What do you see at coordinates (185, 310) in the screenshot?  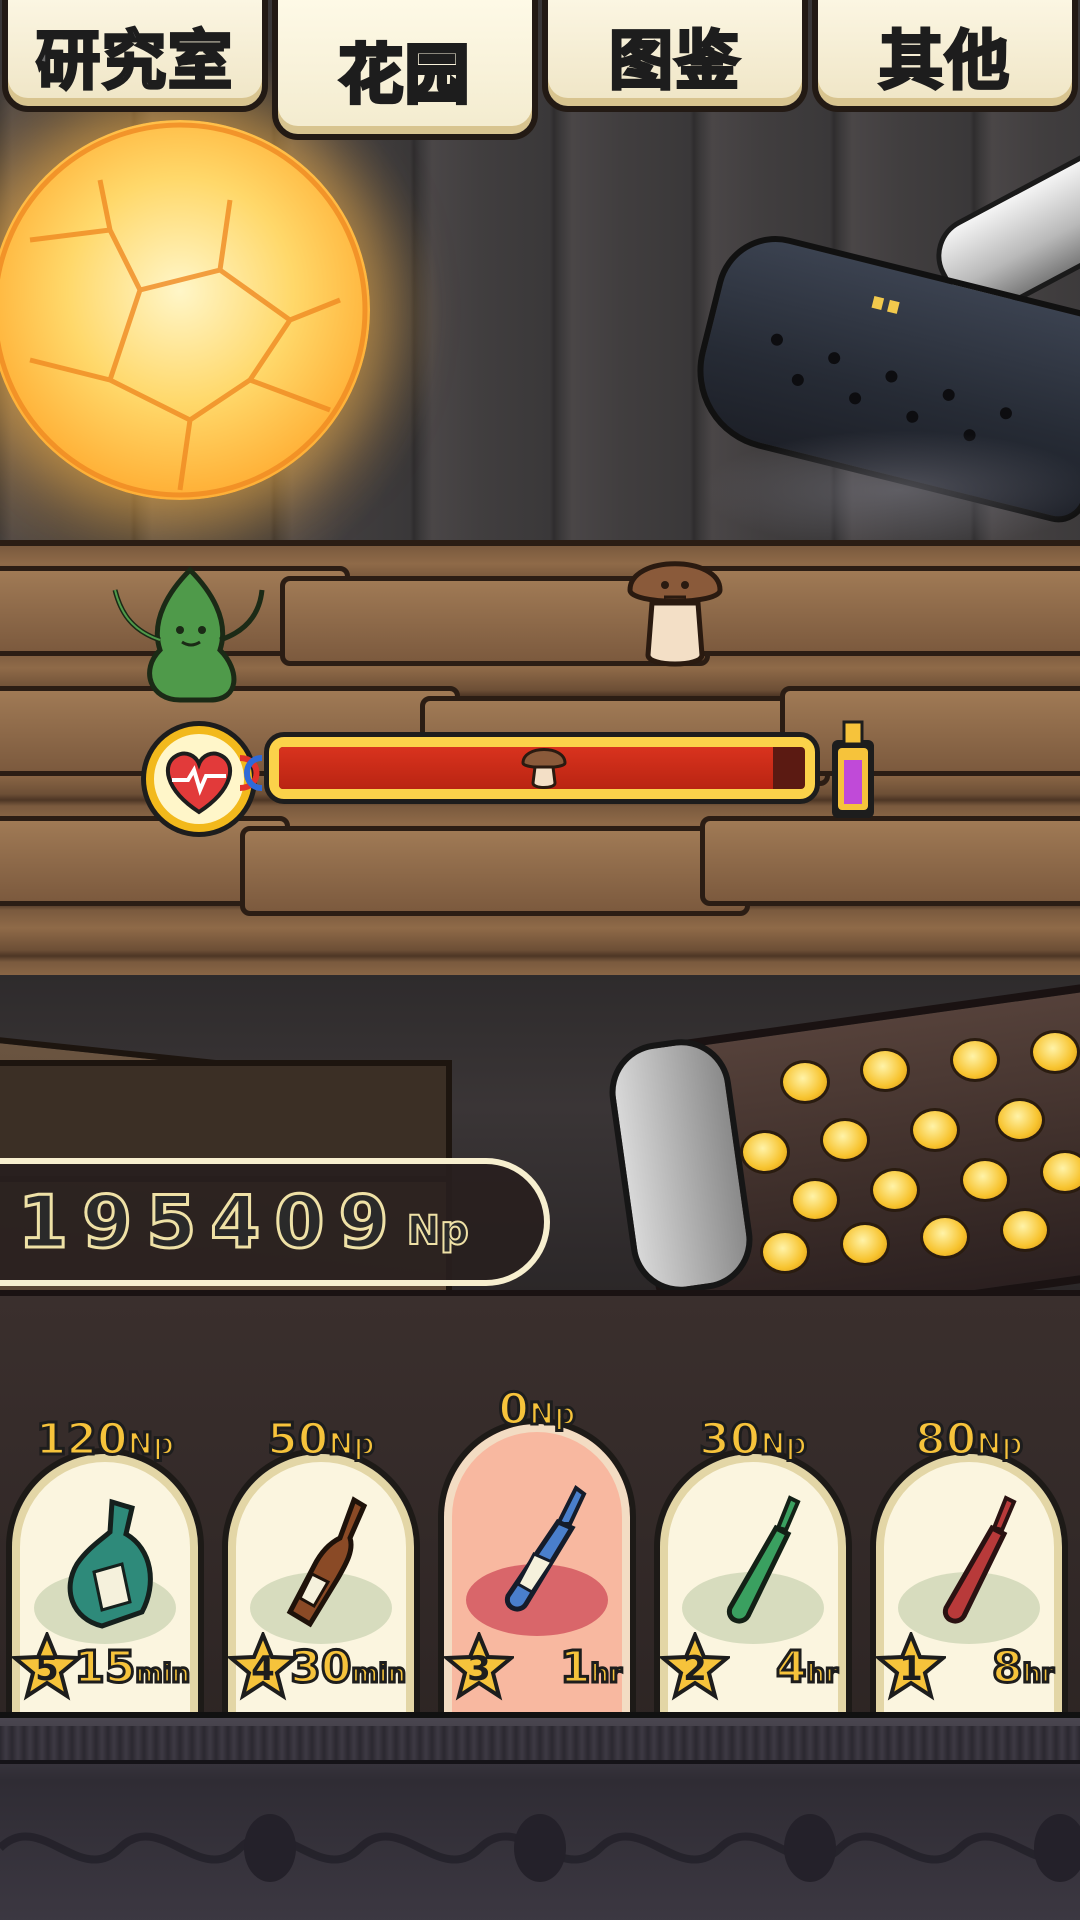 I see `glowing-orb-lamp` at bounding box center [185, 310].